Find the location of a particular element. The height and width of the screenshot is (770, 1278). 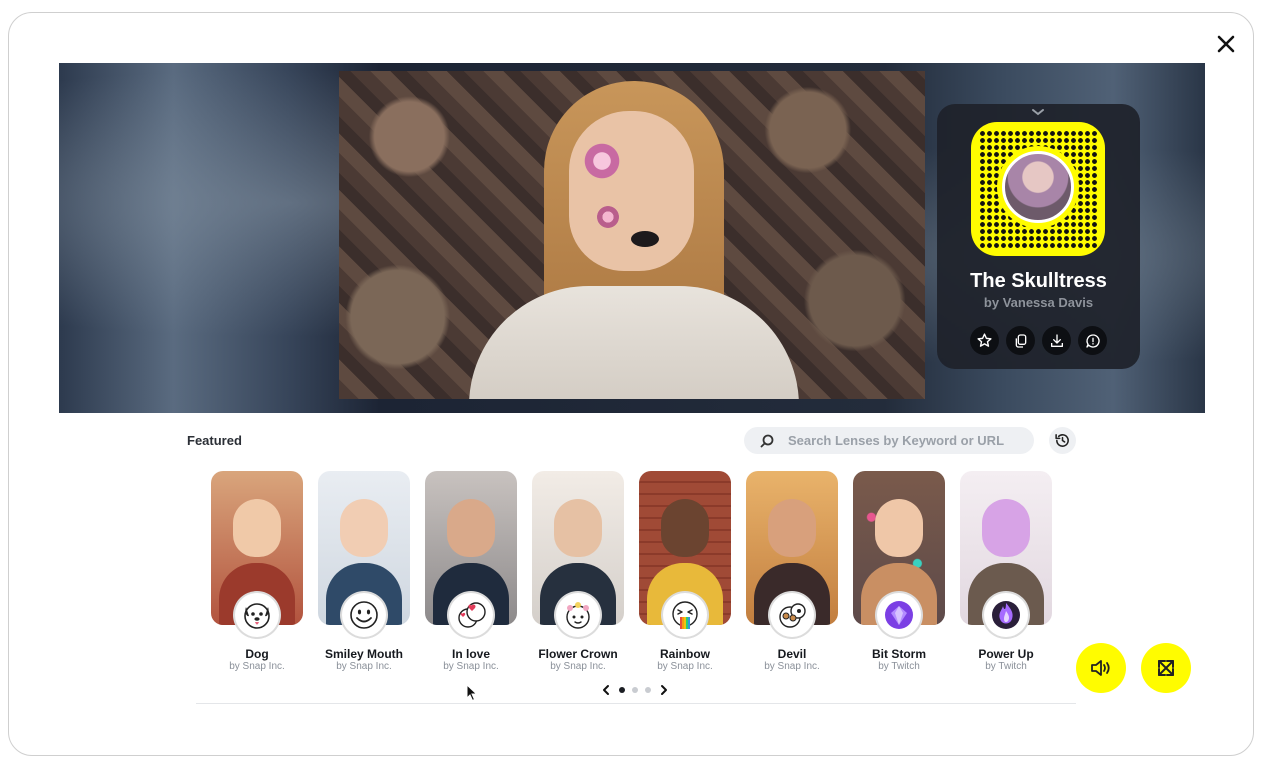

lens-name: Rainbow is located at coordinates (685, 654).